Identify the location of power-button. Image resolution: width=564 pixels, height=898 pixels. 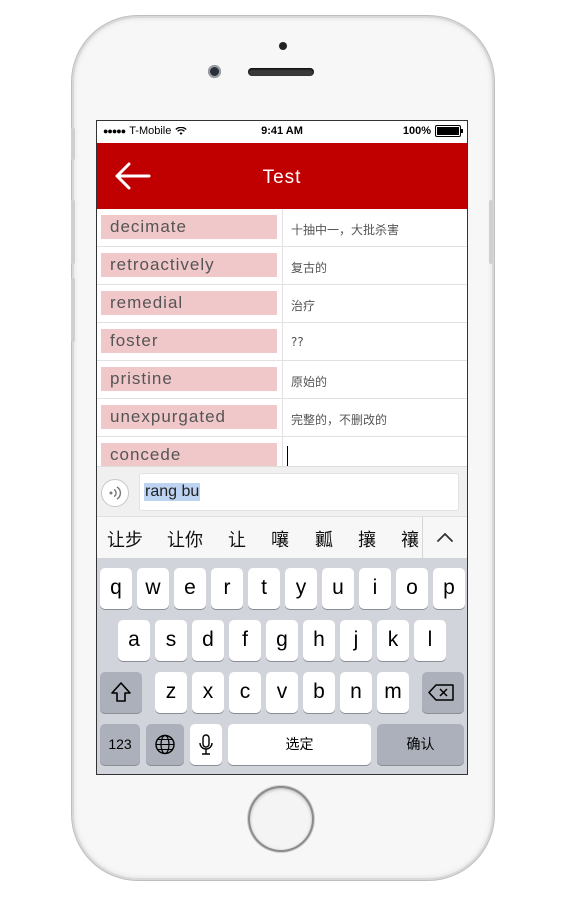
(491, 232).